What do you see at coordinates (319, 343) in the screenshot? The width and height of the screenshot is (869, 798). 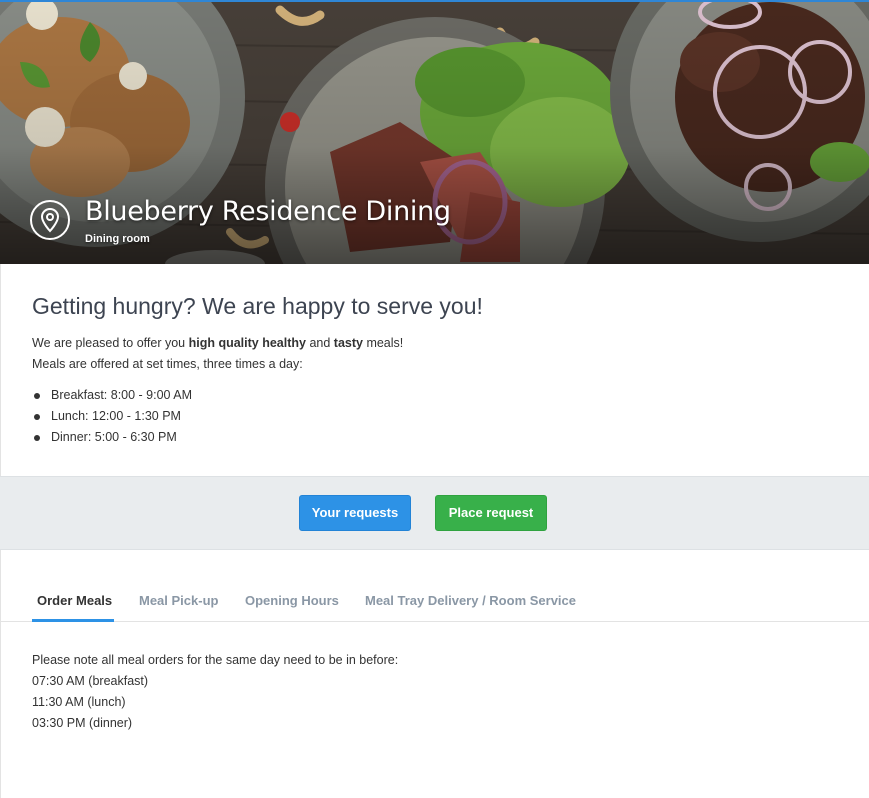 I see `intro-text: and` at bounding box center [319, 343].